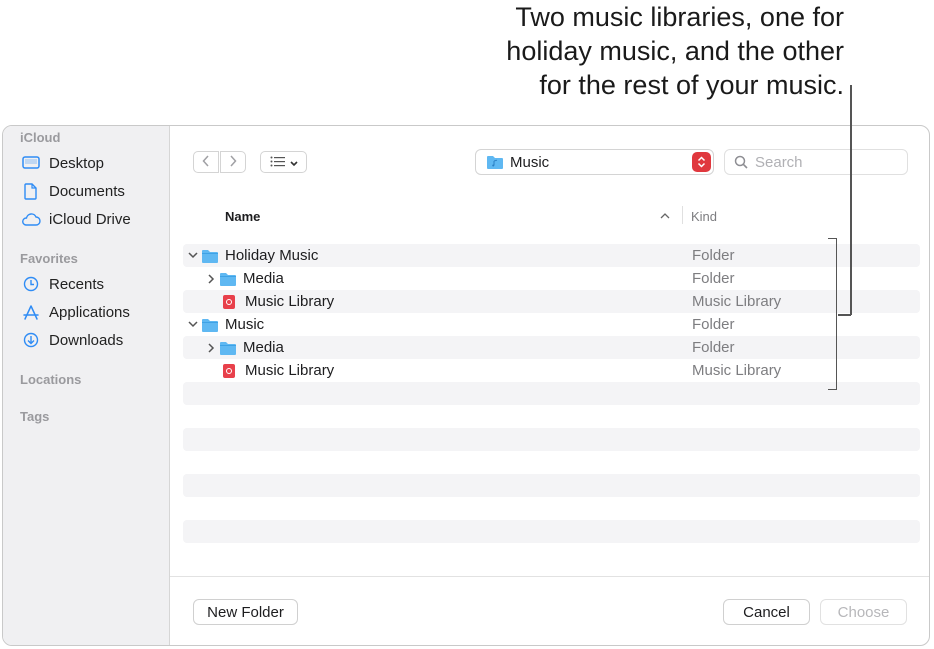  I want to click on sidebar-section-favorites: Favorites, so click(49, 258).